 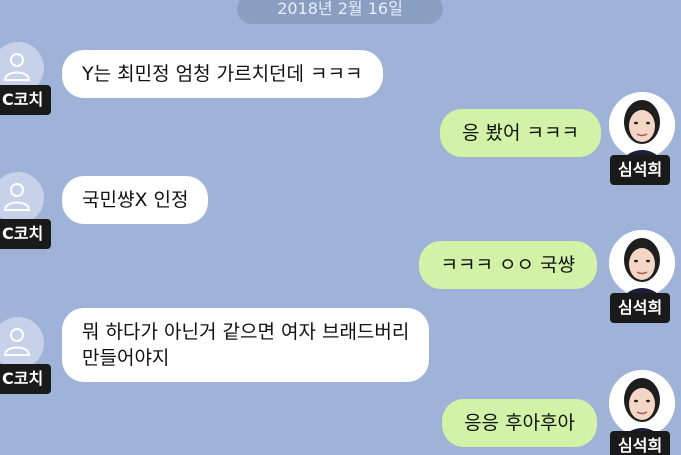 I want to click on message-bubble-outgoing: 응응 후아후아, so click(x=519, y=423).